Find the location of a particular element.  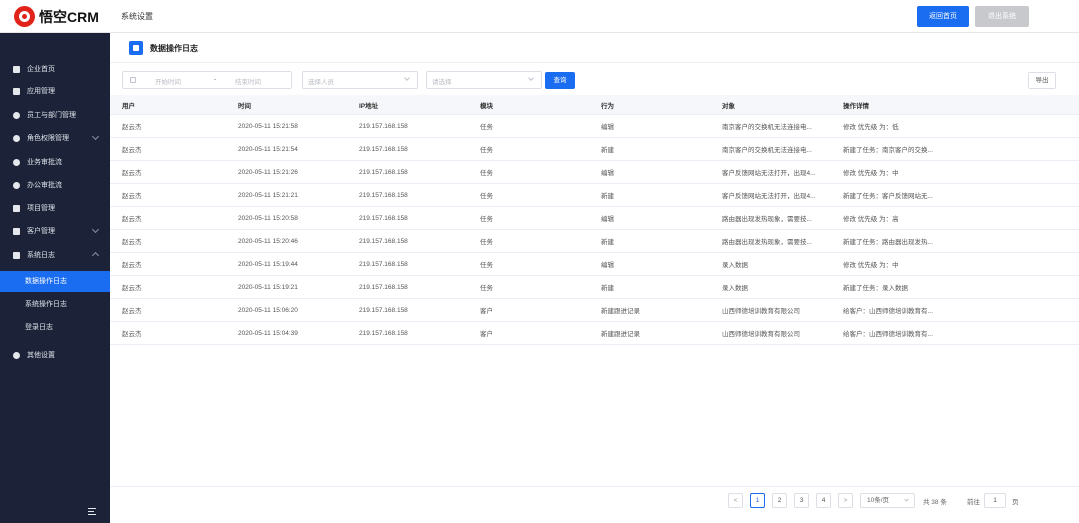

sidebar-item-system-log: 系统日志 is located at coordinates (55, 255).